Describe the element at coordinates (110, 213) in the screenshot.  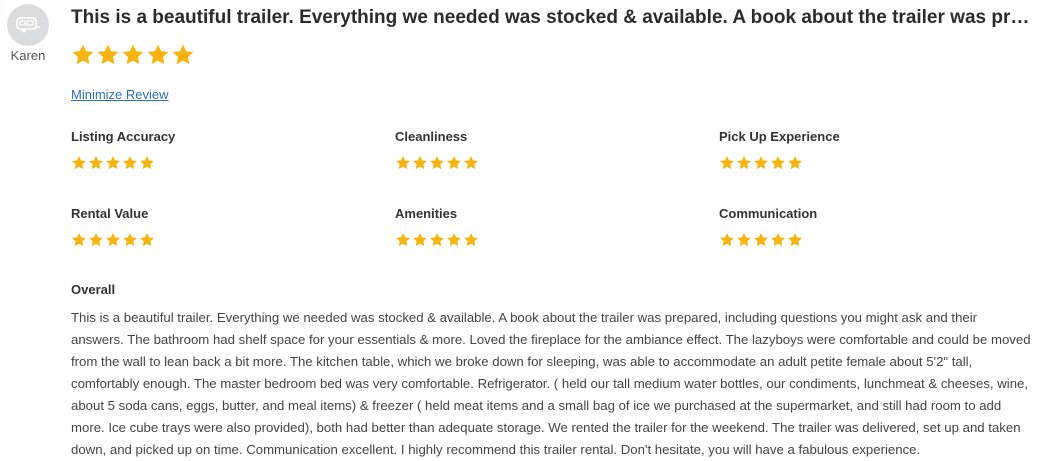
I see `rating-label: Rental Value` at that location.